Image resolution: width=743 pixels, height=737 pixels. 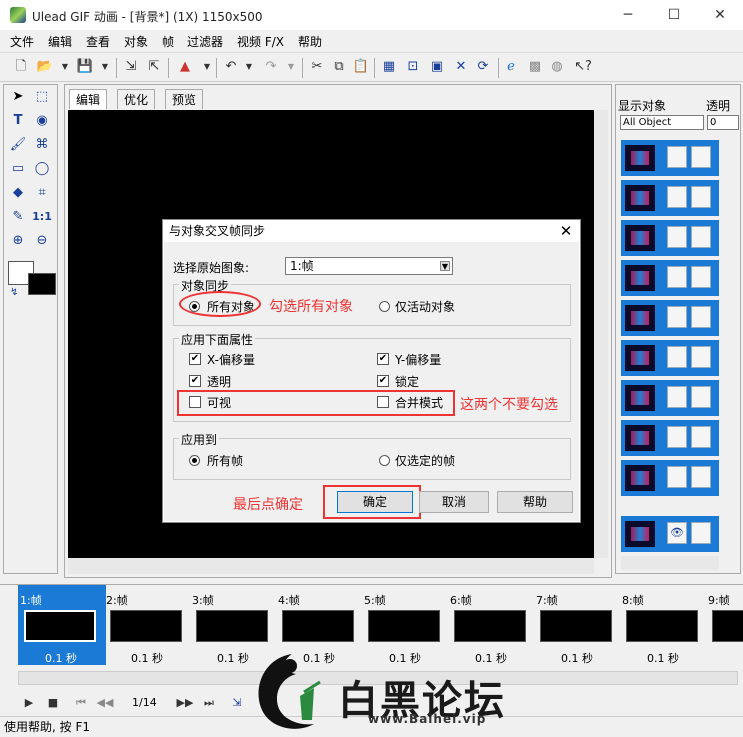 What do you see at coordinates (310, 41) in the screenshot?
I see `menu-help: 帮助` at bounding box center [310, 41].